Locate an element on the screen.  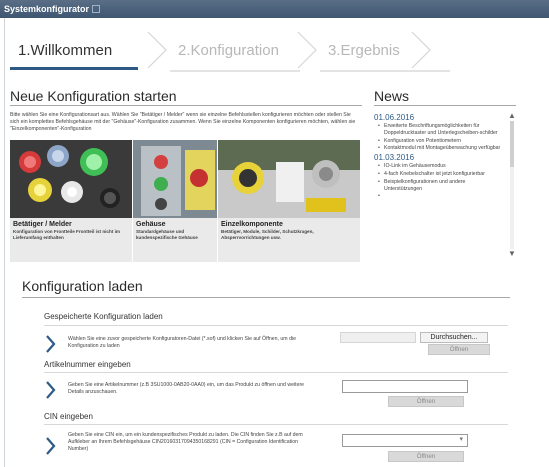
article-divider is located at coordinates (276, 372).